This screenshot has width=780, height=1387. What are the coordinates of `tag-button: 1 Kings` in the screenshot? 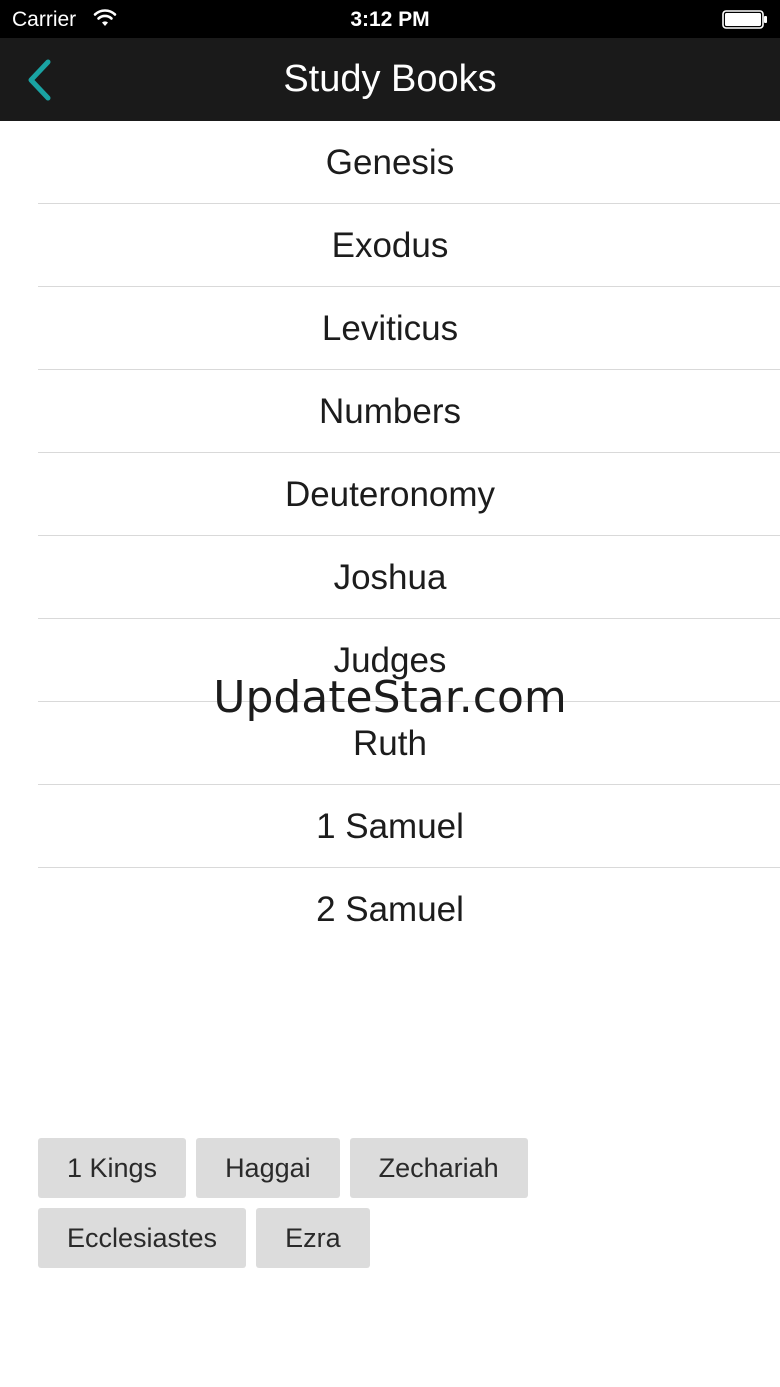 It's located at (112, 1168).